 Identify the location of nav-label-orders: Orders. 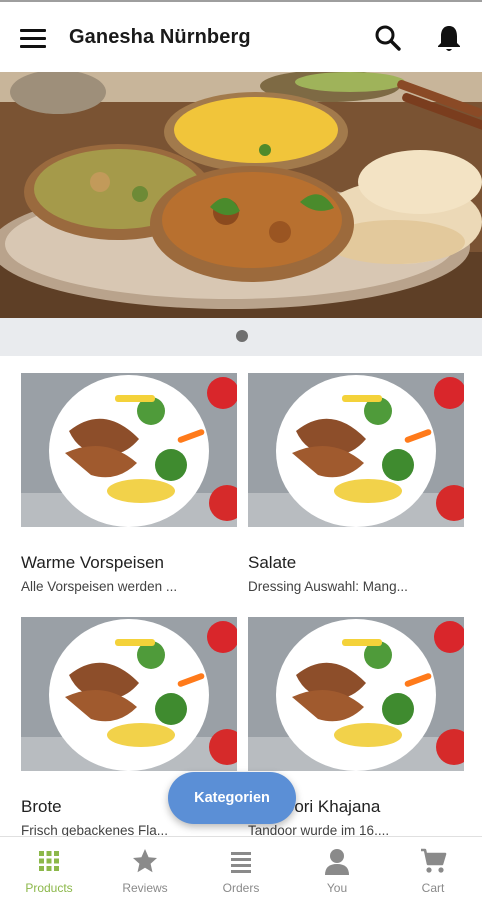
(241, 888).